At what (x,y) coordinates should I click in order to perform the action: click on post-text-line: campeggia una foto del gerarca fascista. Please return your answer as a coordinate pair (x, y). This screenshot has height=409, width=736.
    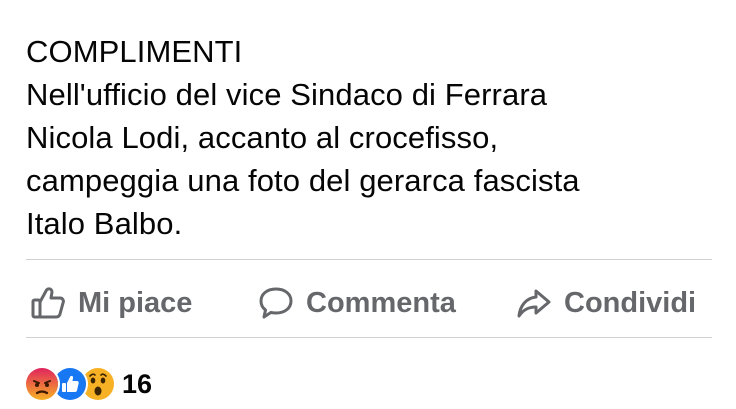
    Looking at the image, I should click on (303, 180).